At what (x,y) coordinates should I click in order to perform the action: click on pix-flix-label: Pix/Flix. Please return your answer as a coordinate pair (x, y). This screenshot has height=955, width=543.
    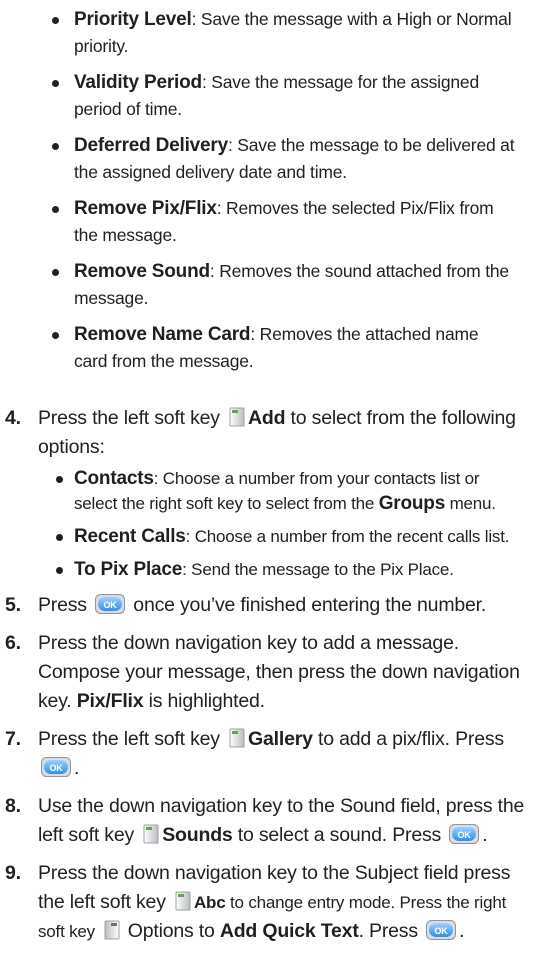
    Looking at the image, I should click on (110, 701).